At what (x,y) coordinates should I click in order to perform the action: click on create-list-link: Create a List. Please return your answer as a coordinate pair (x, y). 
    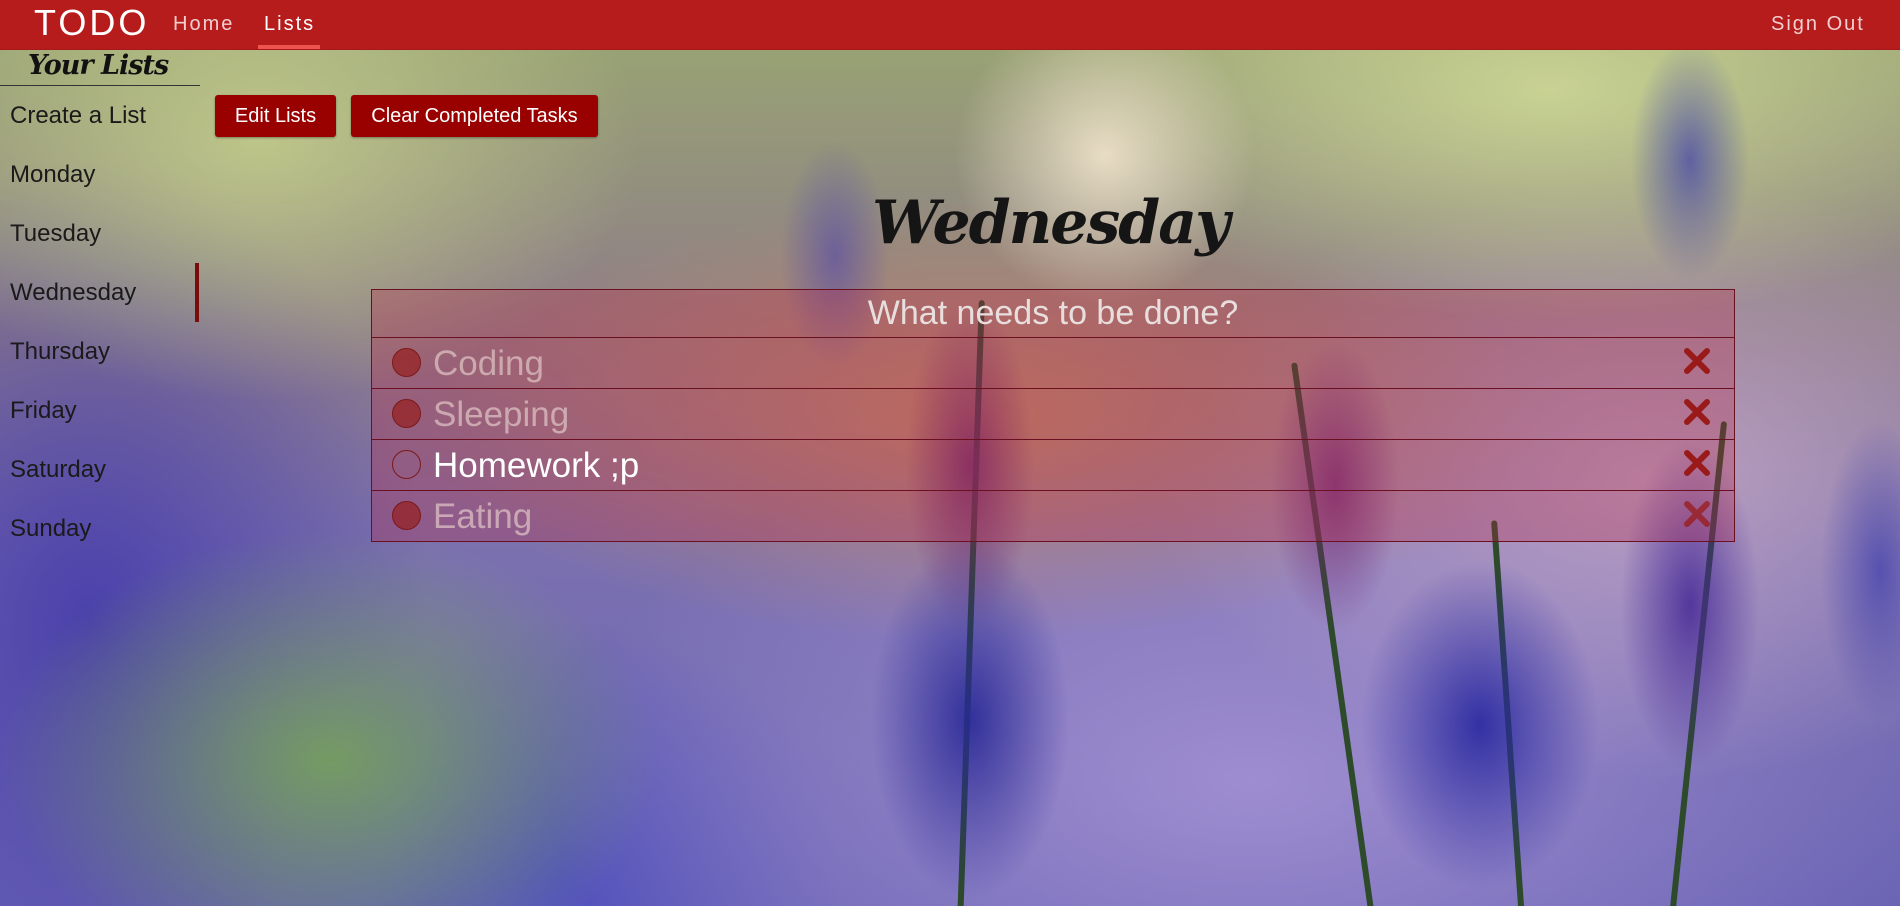
    Looking at the image, I should click on (78, 116).